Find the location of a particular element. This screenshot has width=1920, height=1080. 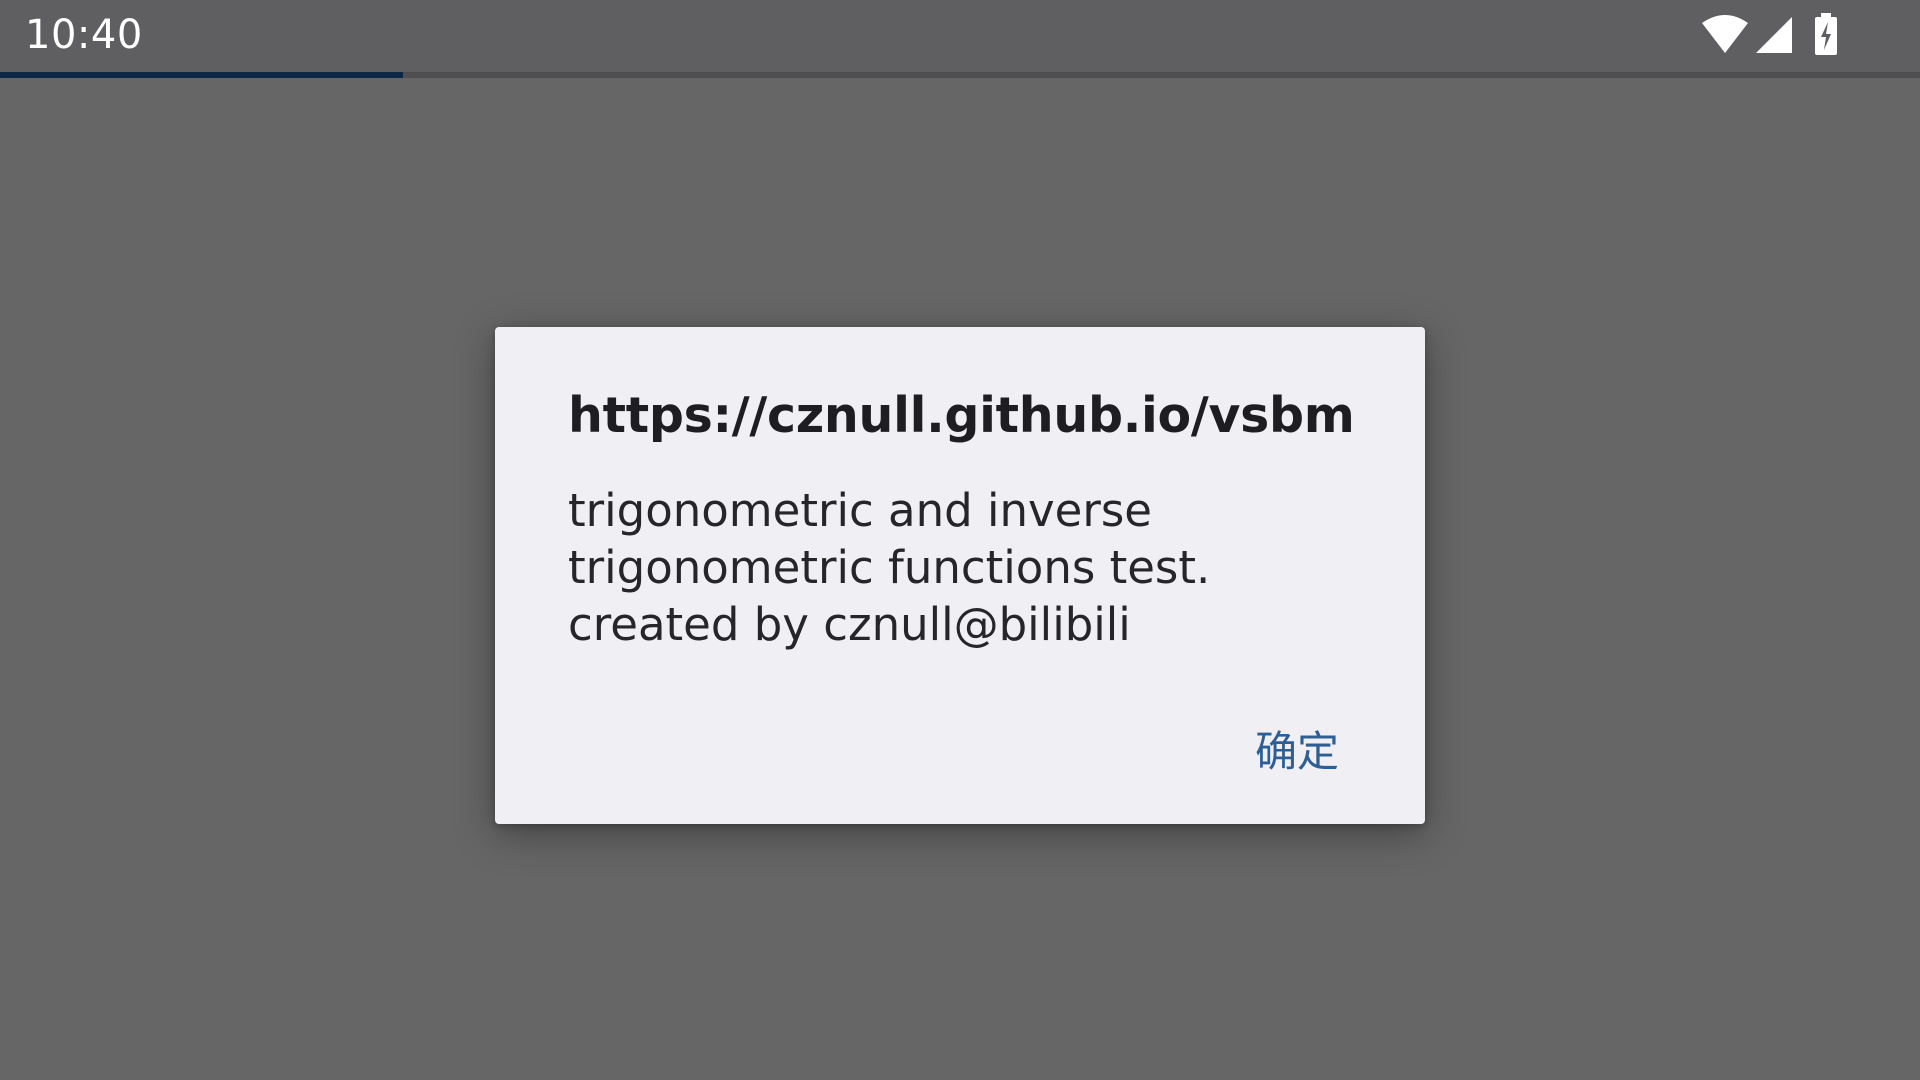

wifi-icon is located at coordinates (1725, 34).